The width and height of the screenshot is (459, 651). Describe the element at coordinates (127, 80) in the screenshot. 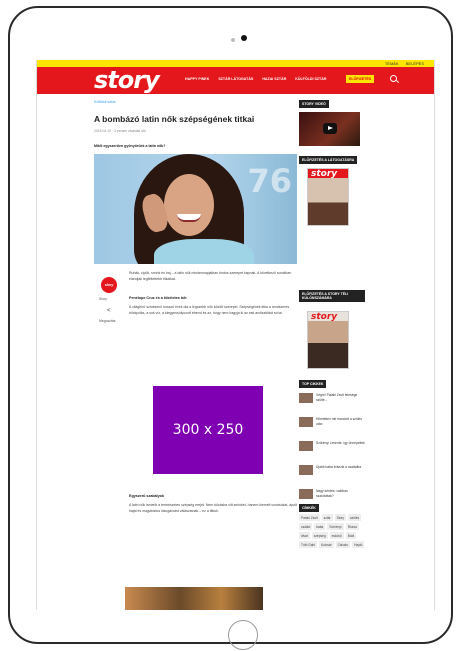

I see `site-logo: story` at that location.